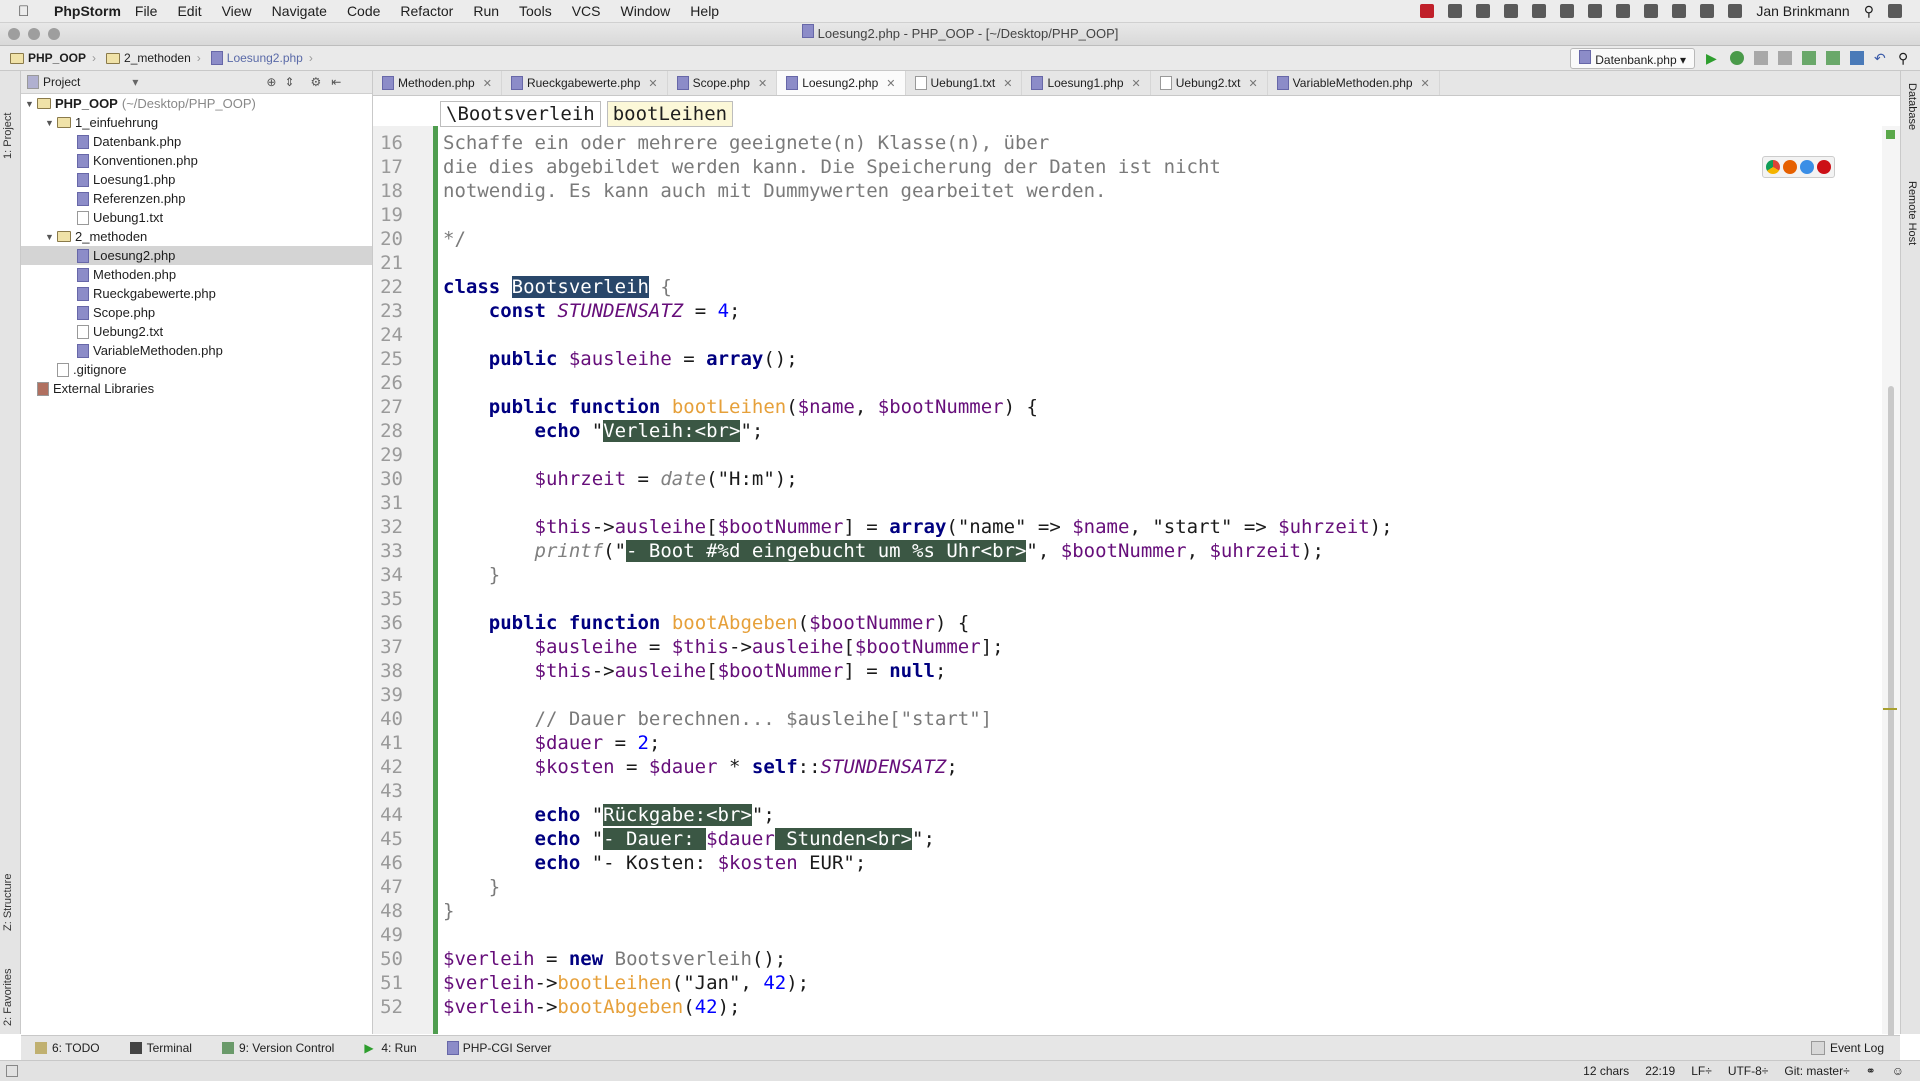  What do you see at coordinates (390, 1048) in the screenshot?
I see `run-tool-button: ▶ 4: Run` at bounding box center [390, 1048].